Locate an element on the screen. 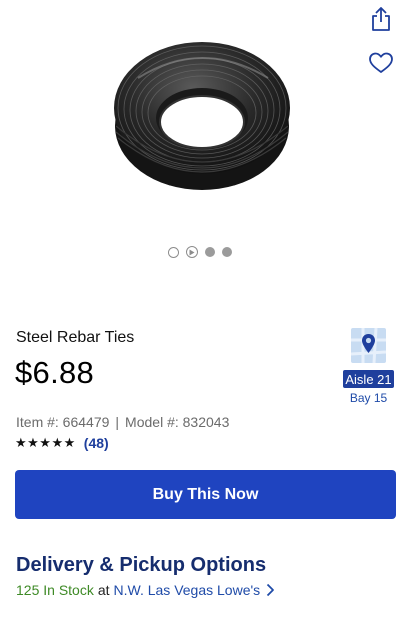 The image size is (400, 617). play-icon is located at coordinates (192, 252).